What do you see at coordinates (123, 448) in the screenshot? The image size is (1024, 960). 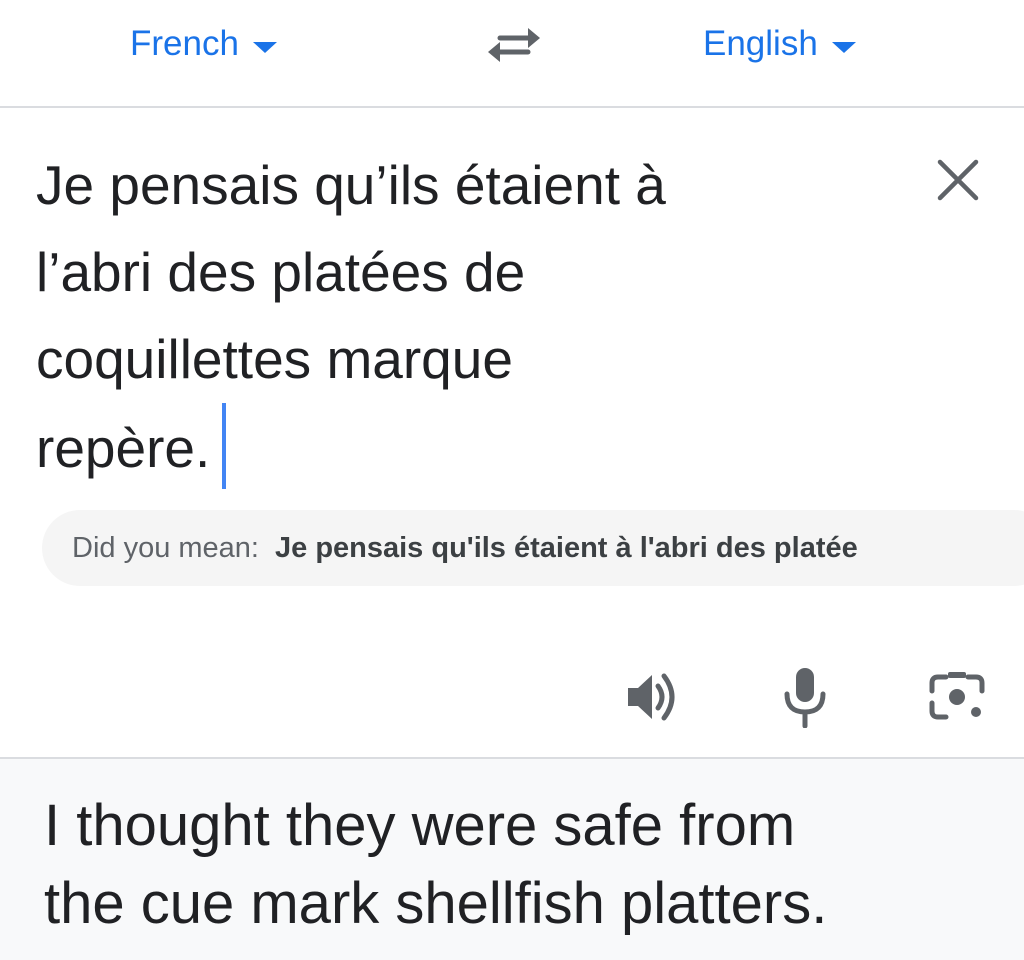 I see `source-line: repère.` at bounding box center [123, 448].